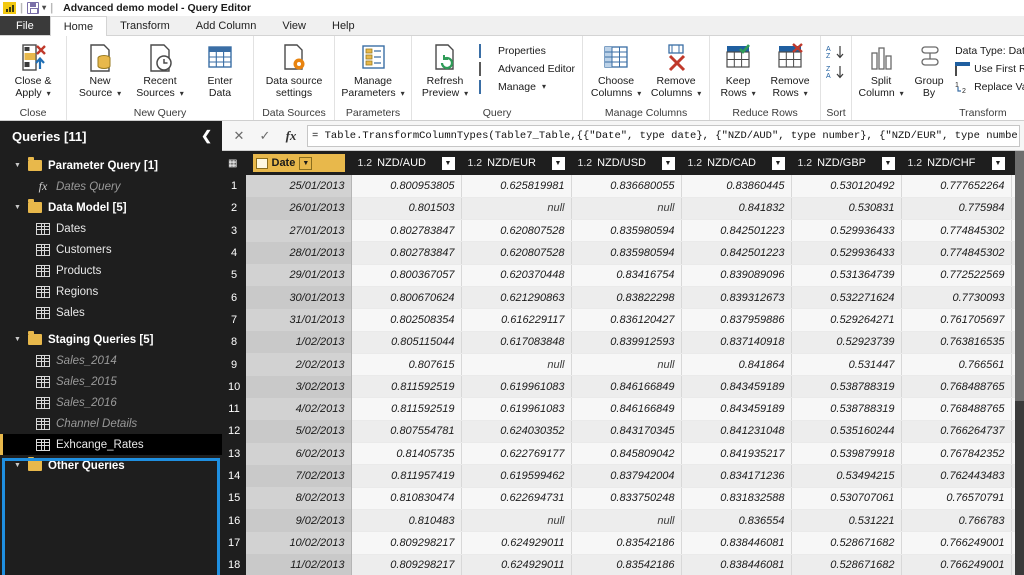 The height and width of the screenshot is (575, 1024). Describe the element at coordinates (516, 498) in the screenshot. I see `cell-nzd-eur: 0.622694731` at that location.